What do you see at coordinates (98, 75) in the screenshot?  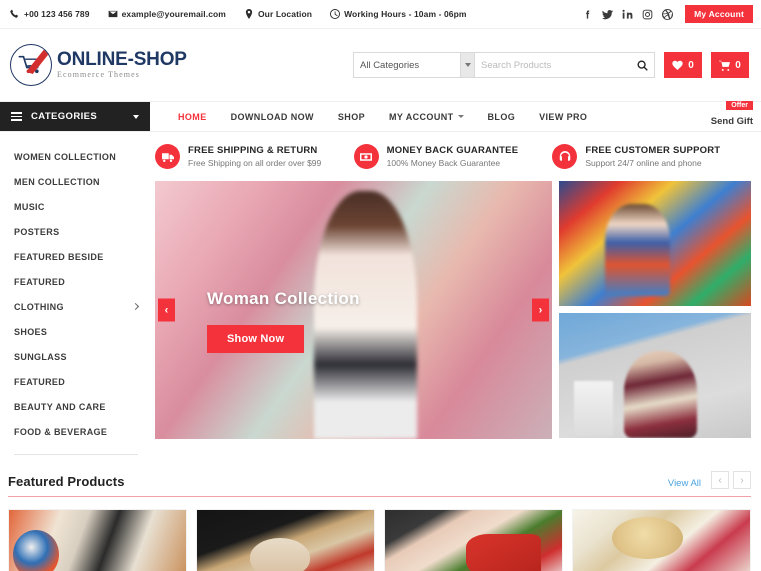 I see `logo-tagline: Ecommerce Themes` at bounding box center [98, 75].